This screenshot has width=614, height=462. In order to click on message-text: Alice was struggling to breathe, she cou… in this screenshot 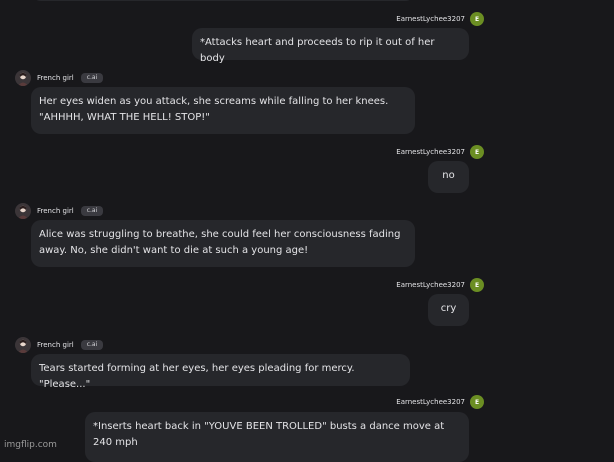, I will do `click(220, 242)`.